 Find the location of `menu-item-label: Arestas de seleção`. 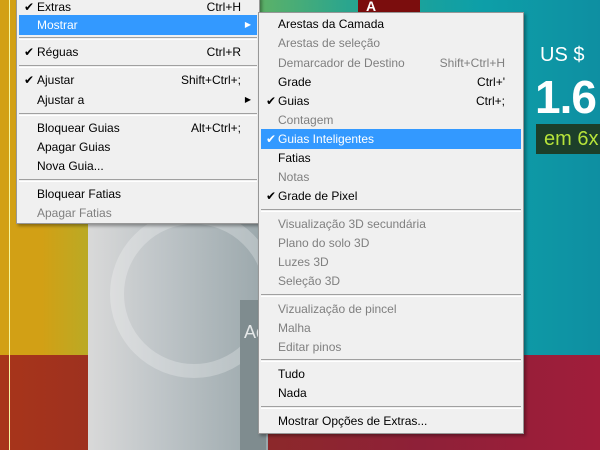

menu-item-label: Arestas de seleção is located at coordinates (329, 43).